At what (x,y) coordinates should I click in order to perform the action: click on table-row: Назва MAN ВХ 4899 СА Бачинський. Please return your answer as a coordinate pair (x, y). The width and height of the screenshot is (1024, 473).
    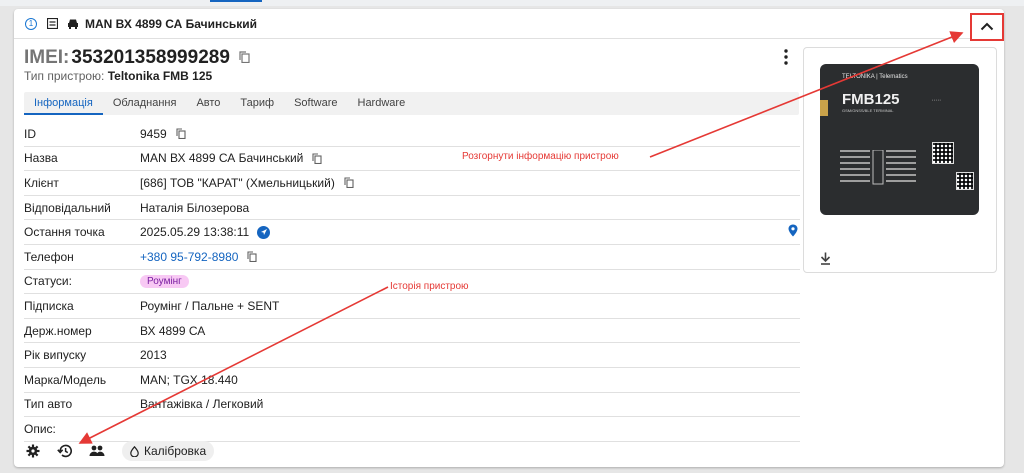
    Looking at the image, I should click on (412, 159).